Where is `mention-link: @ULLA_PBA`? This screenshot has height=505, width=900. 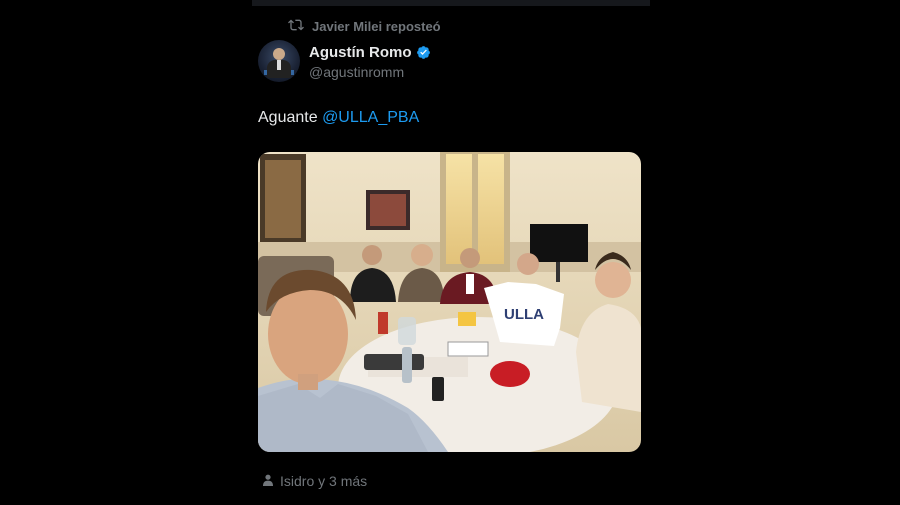 mention-link: @ULLA_PBA is located at coordinates (370, 117).